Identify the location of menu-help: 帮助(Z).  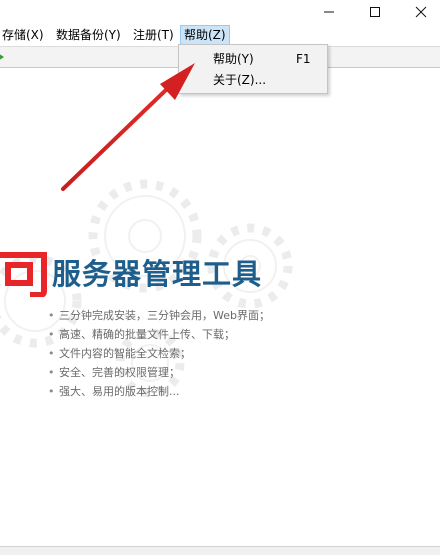
(205, 35).